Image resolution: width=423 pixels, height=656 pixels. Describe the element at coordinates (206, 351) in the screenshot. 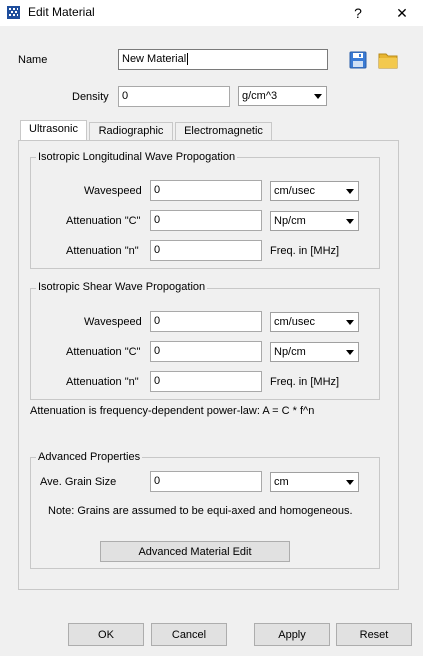

I see `shear-atten-c-input: 0` at that location.